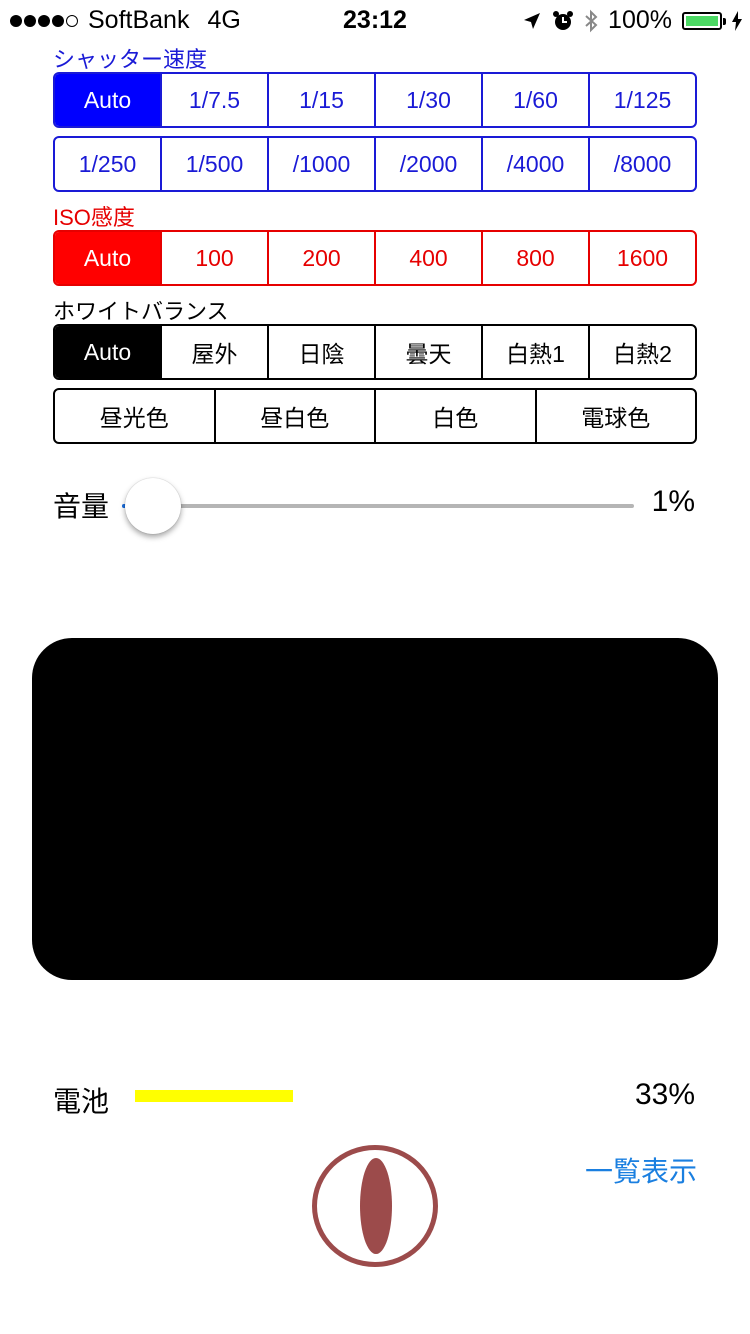  What do you see at coordinates (375, 20) in the screenshot?
I see `status-bar: SoftBank 4G 23:12 100%` at bounding box center [375, 20].